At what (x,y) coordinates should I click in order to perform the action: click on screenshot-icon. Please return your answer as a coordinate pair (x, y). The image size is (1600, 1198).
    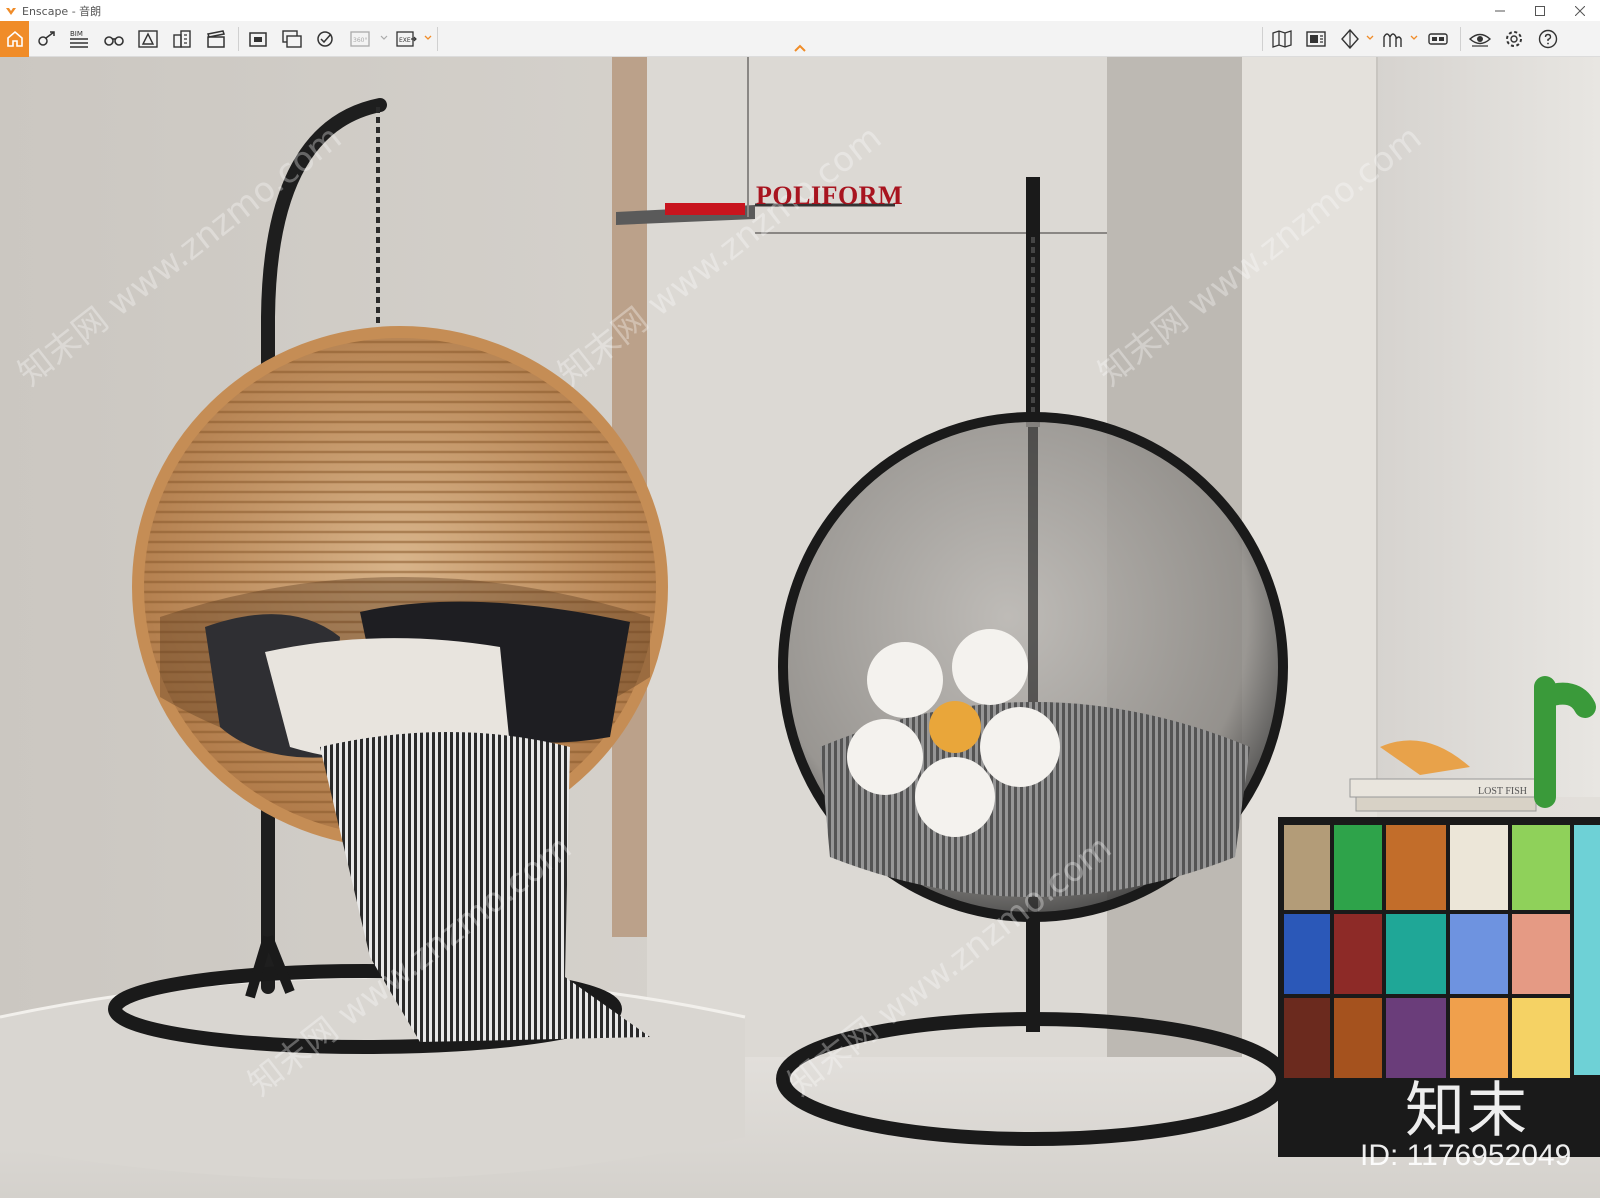
    Looking at the image, I should click on (258, 39).